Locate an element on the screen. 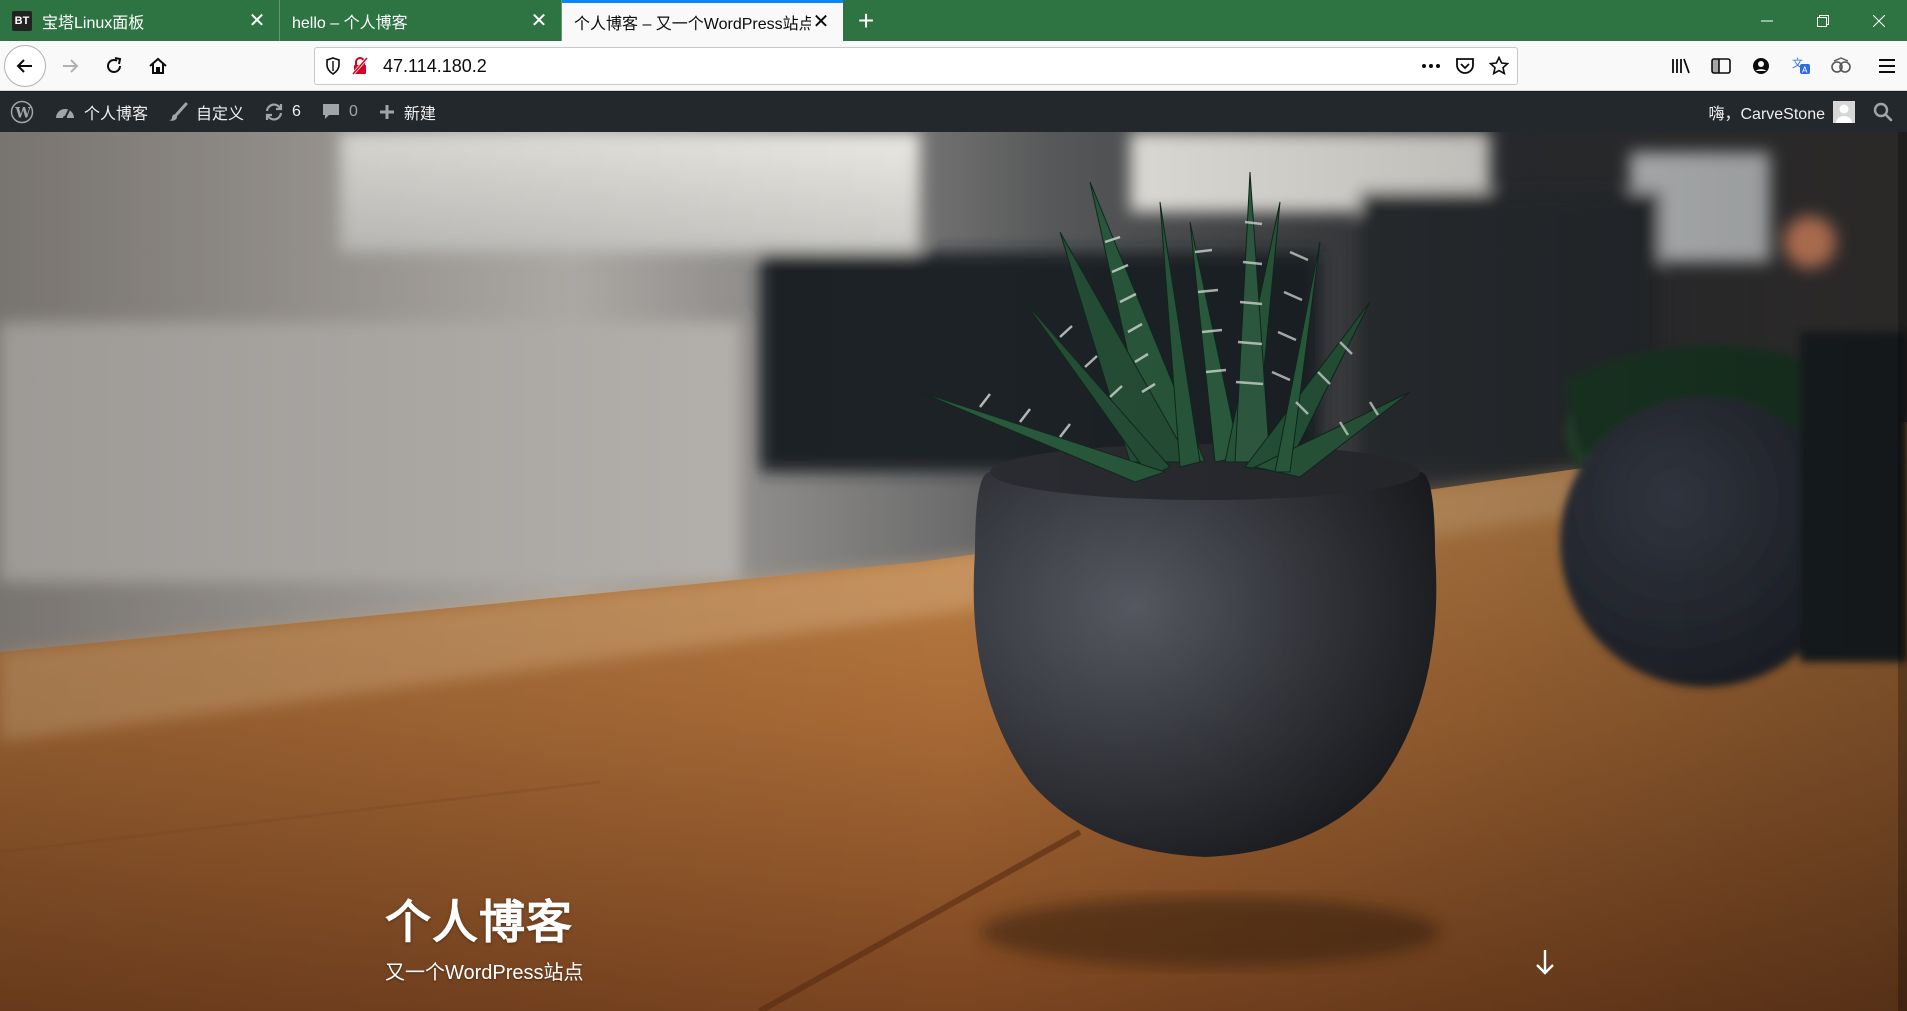 This screenshot has width=1907, height=1011. home-button is located at coordinates (158, 66).